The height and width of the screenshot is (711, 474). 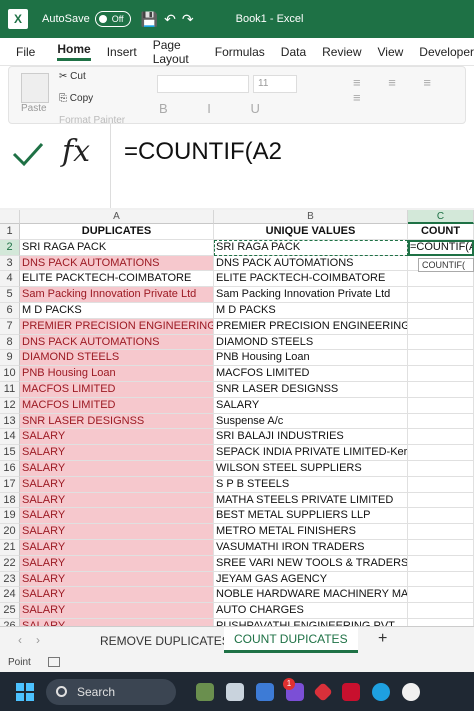 I want to click on tab-formulas: Formulas, so click(x=240, y=52).